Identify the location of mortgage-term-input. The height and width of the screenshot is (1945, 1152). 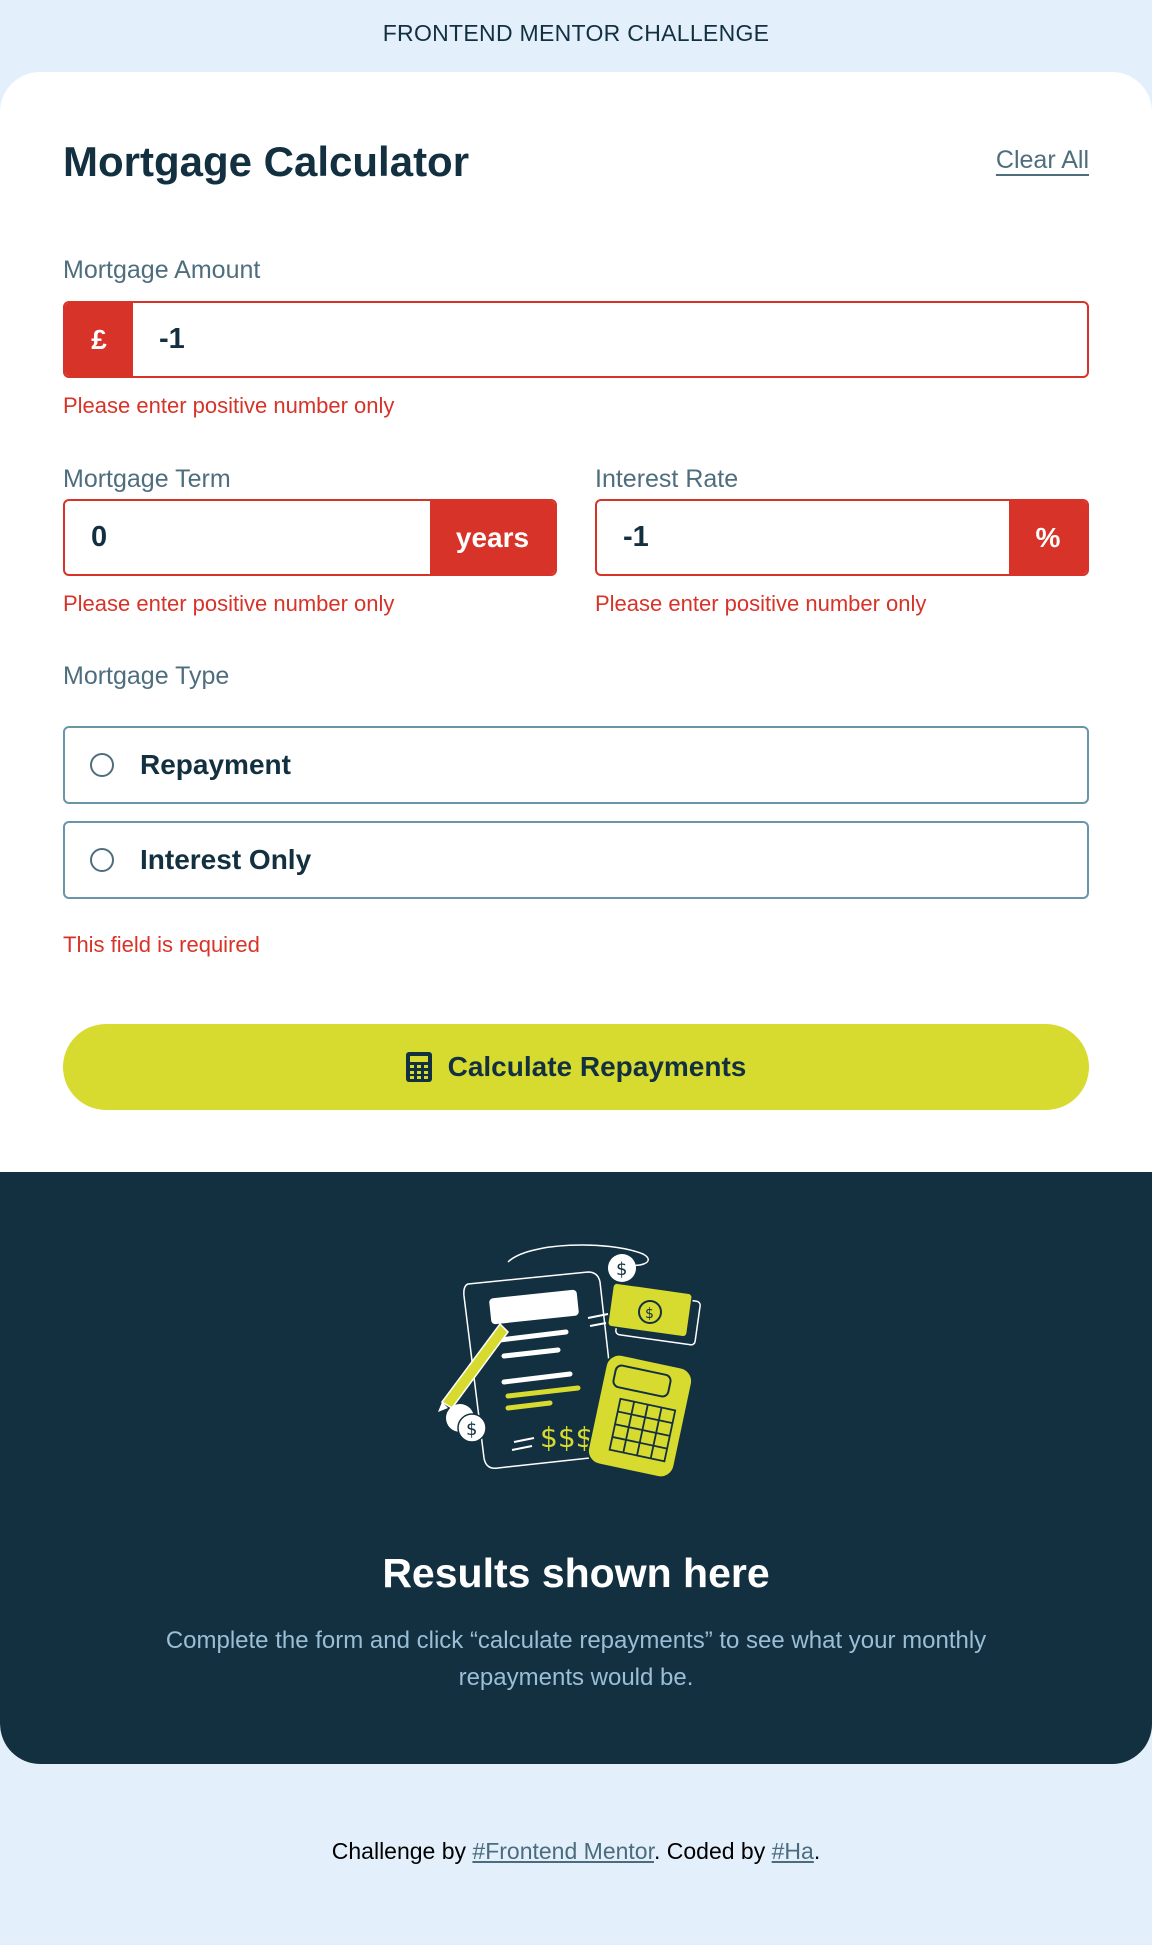
(247, 537).